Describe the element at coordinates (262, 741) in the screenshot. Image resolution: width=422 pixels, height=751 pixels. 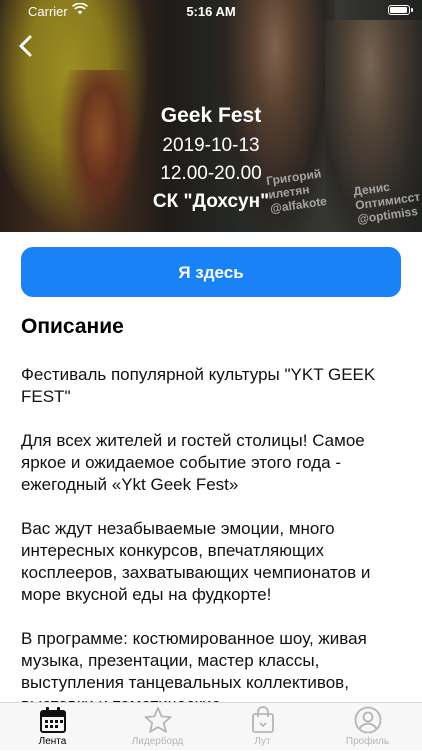
I see `tab-loot-label: Лут` at that location.